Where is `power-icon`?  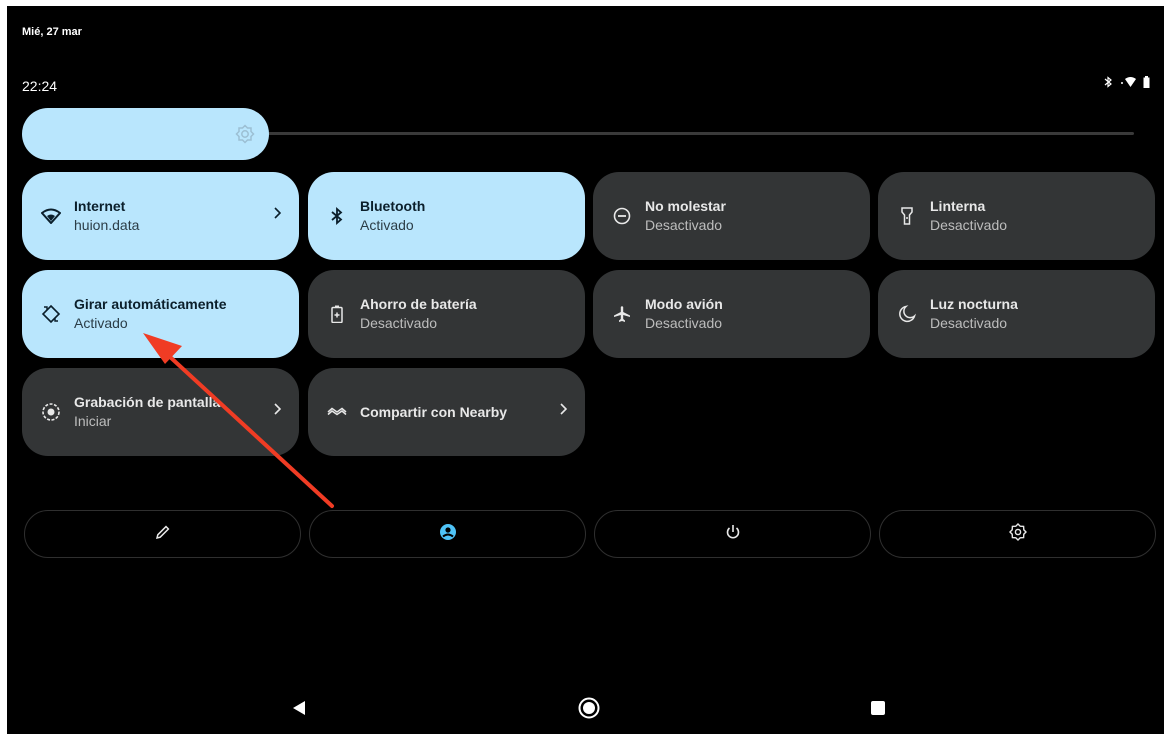
power-icon is located at coordinates (733, 534).